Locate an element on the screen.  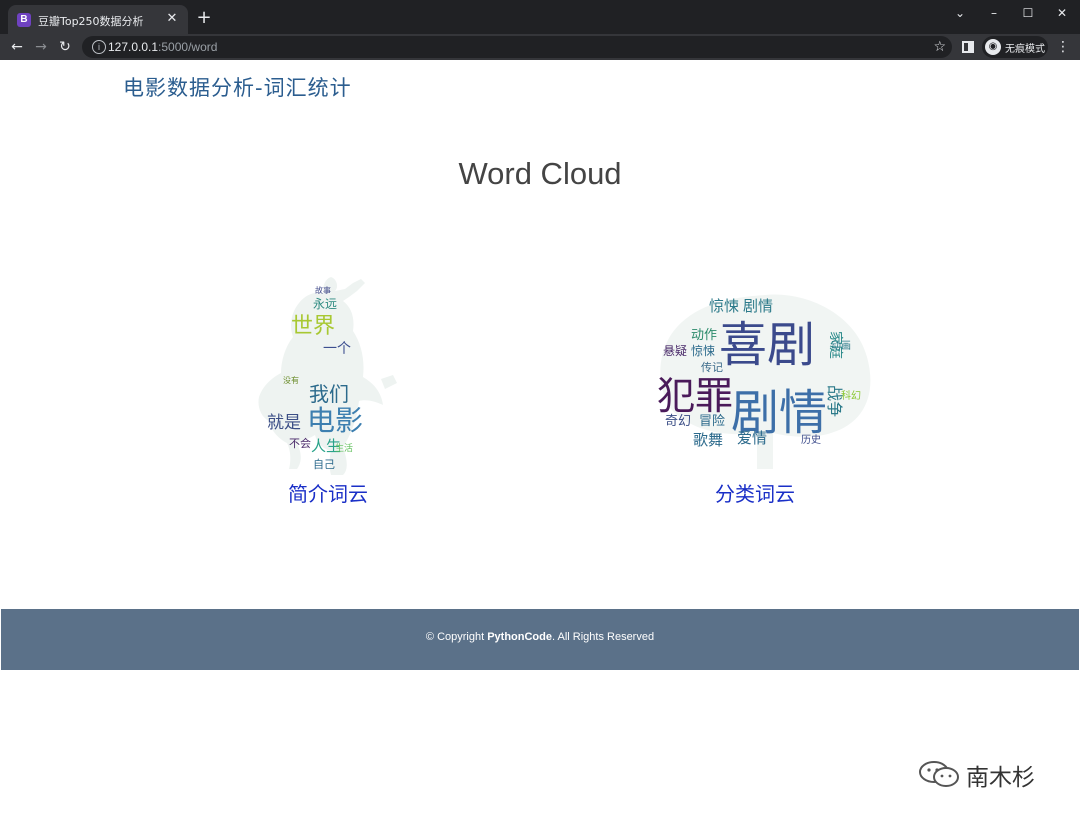
bookmark-star-icon: ☆ is located at coordinates (939, 47).